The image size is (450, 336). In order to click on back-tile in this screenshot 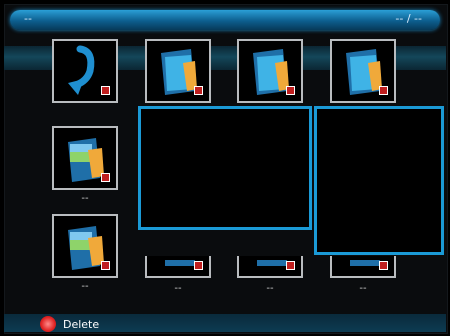, I will do `click(85, 71)`.